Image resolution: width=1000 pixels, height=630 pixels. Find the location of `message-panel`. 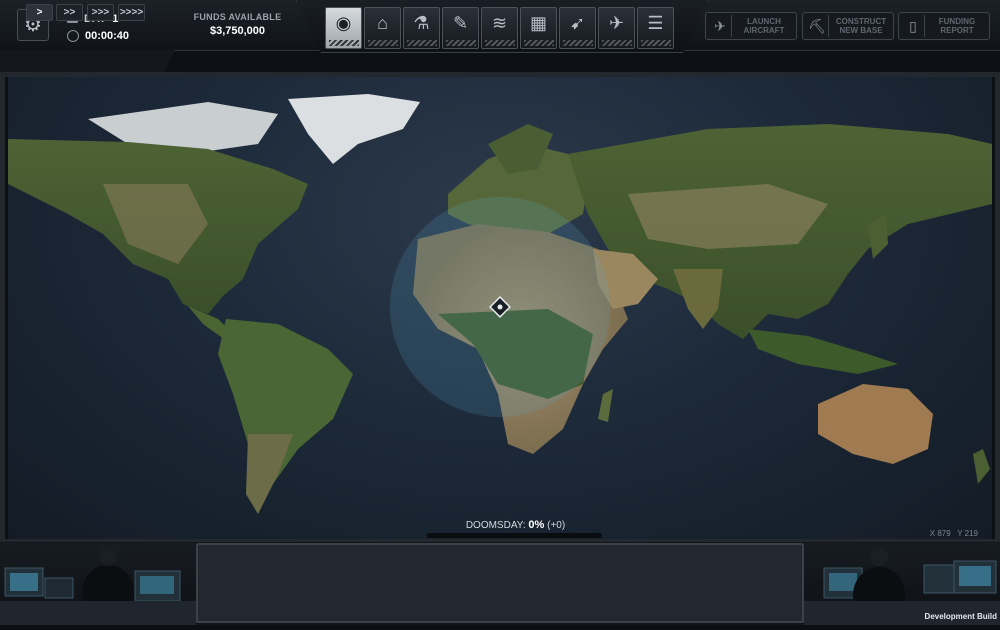

message-panel is located at coordinates (500, 583).